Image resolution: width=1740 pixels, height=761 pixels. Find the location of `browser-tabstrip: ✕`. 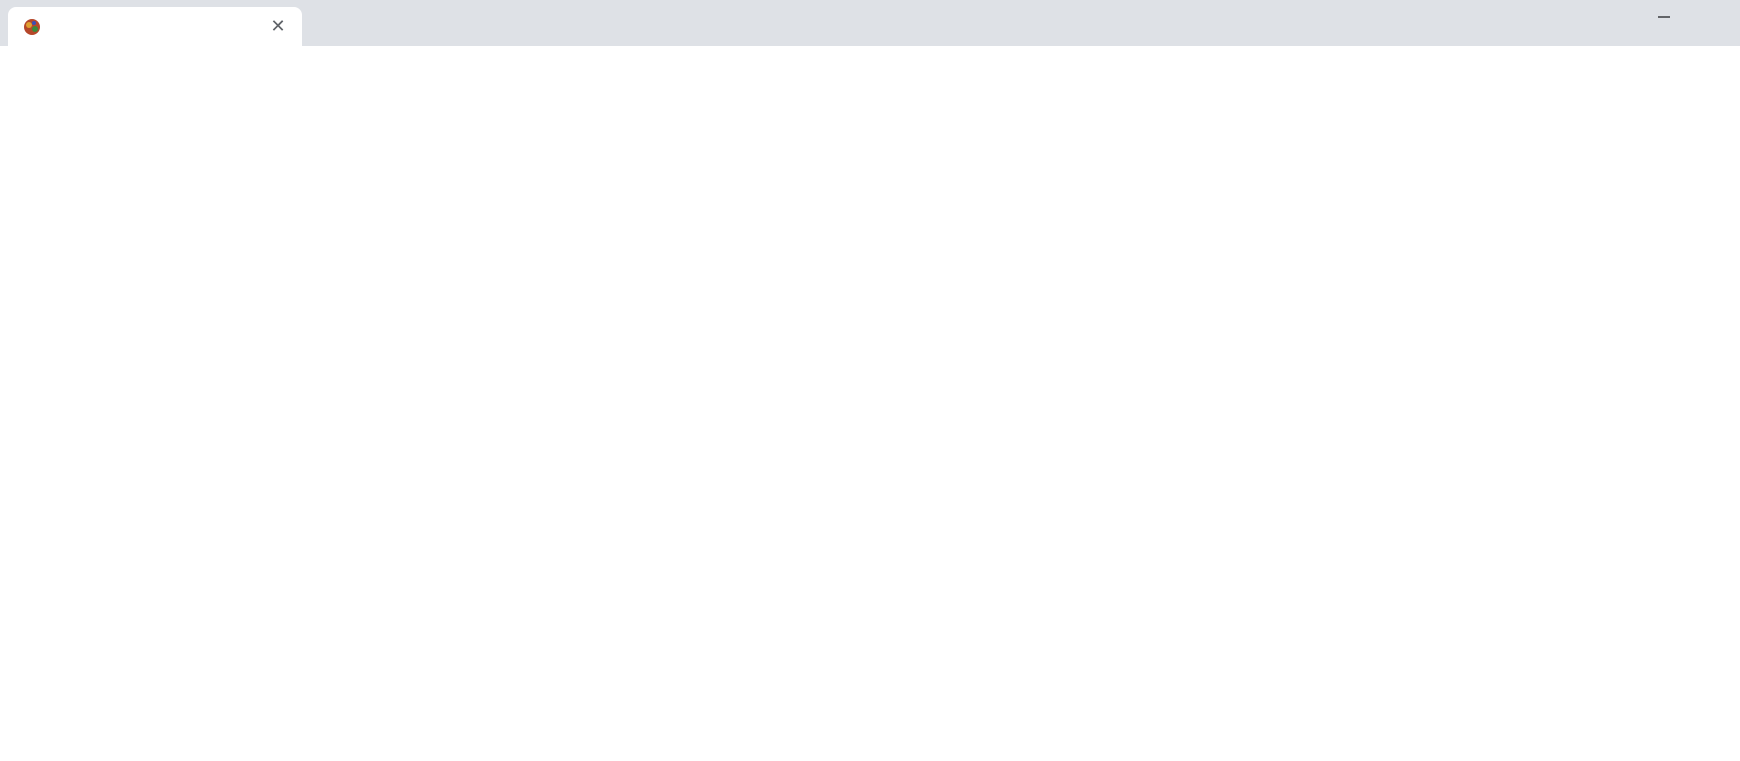

browser-tabstrip: ✕ is located at coordinates (870, 23).